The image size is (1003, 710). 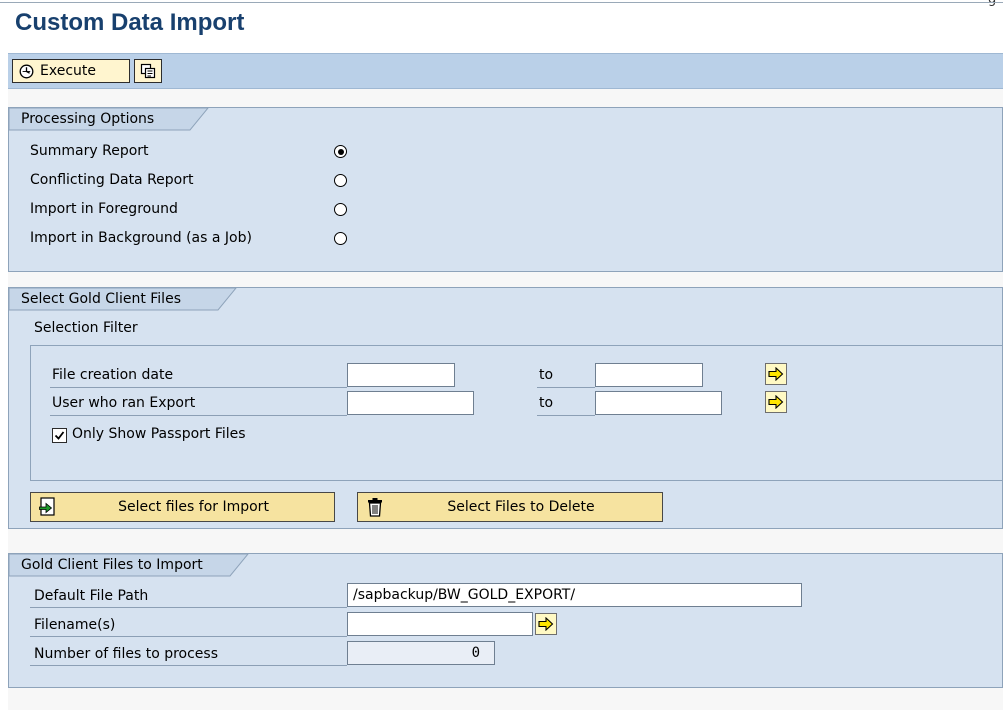 What do you see at coordinates (91, 596) in the screenshot?
I see `default-file-path-label: Default File Path` at bounding box center [91, 596].